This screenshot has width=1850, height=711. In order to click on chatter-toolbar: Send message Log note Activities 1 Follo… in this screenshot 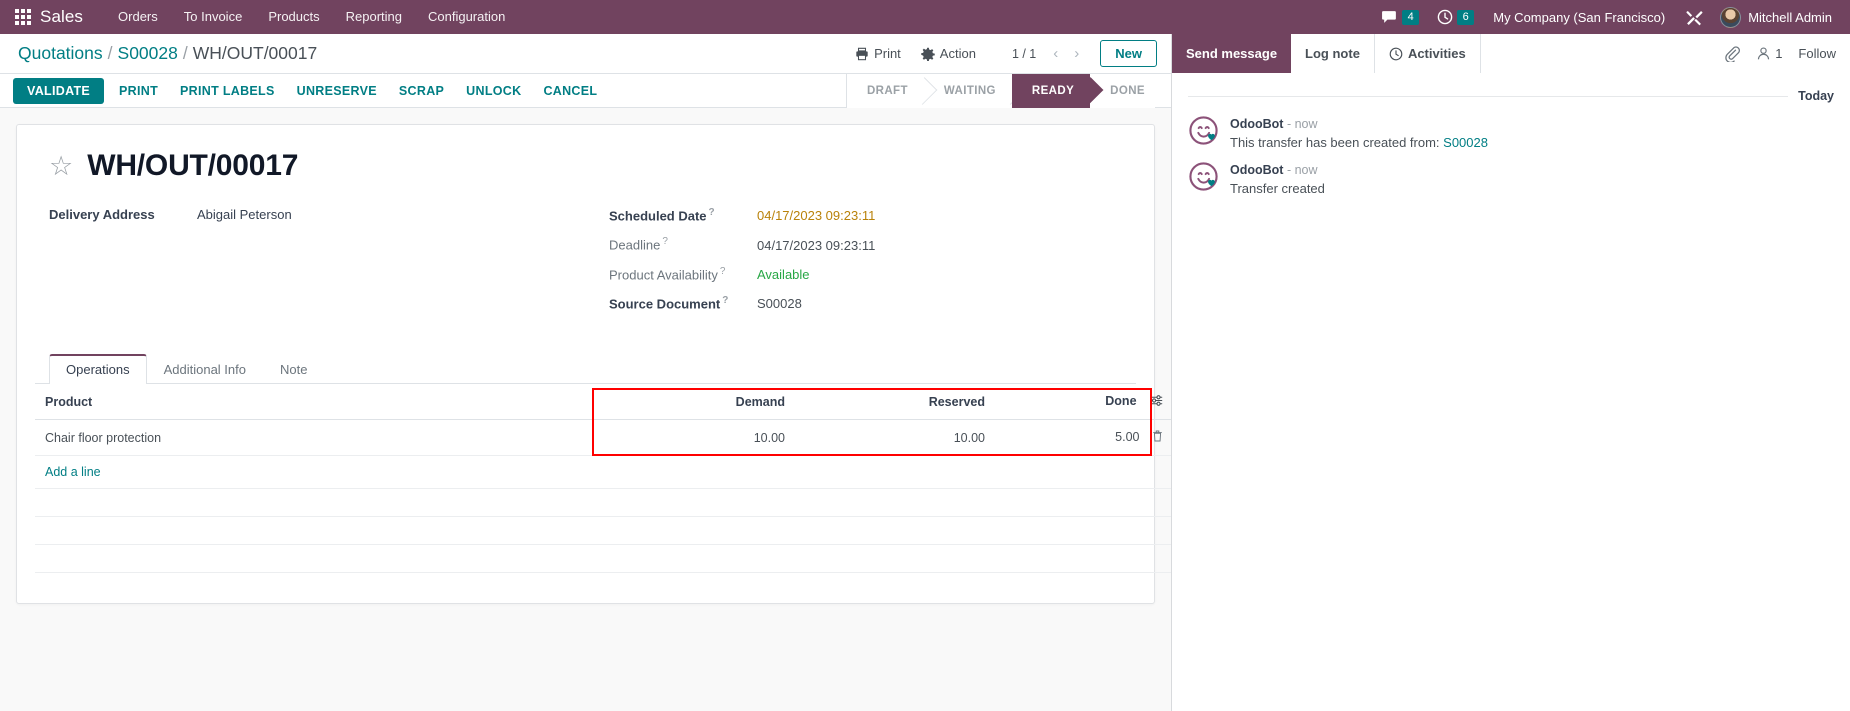, I will do `click(1511, 53)`.